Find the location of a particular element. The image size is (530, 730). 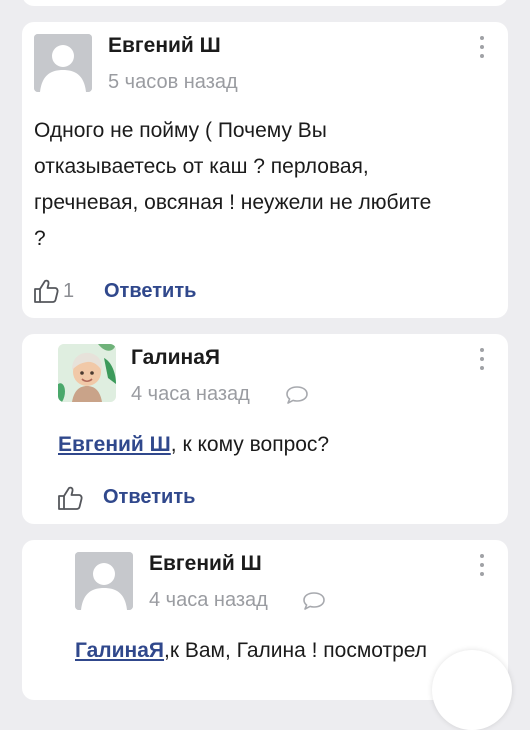

scroll-fab is located at coordinates (472, 690).